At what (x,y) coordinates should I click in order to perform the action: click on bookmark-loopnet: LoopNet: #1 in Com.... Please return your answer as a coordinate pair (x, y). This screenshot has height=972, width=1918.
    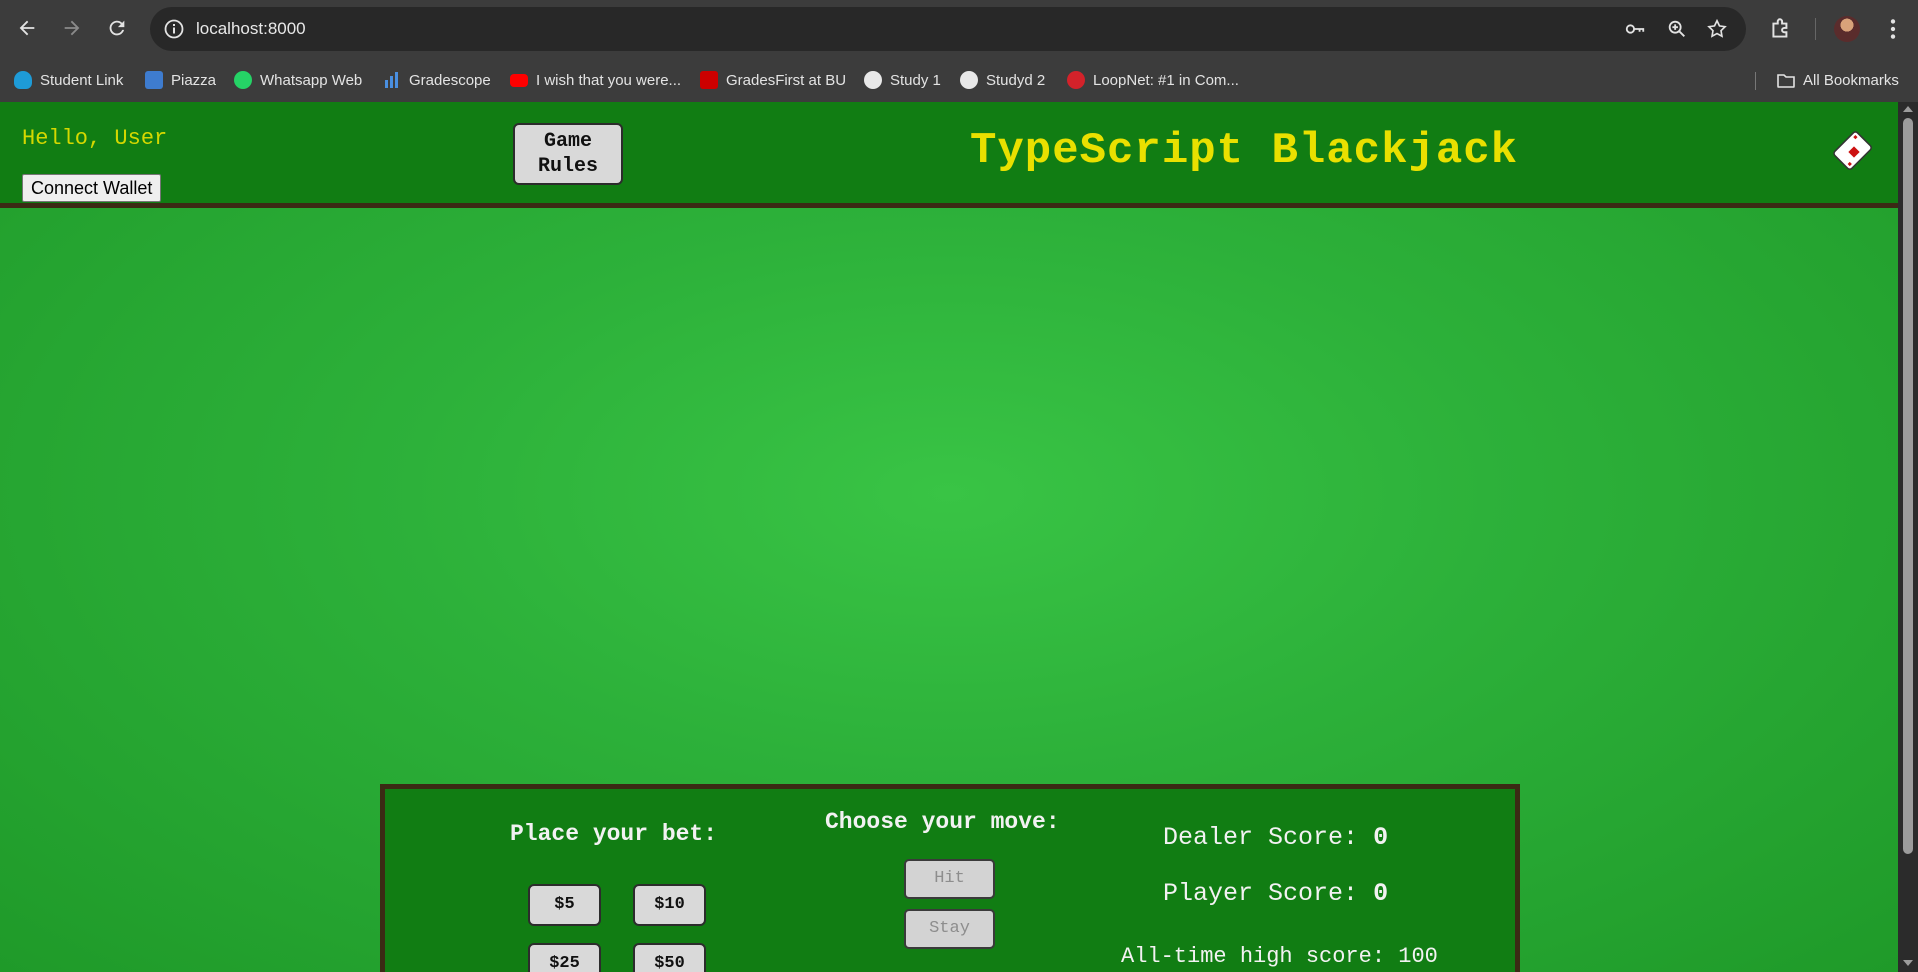
    Looking at the image, I should click on (1153, 80).